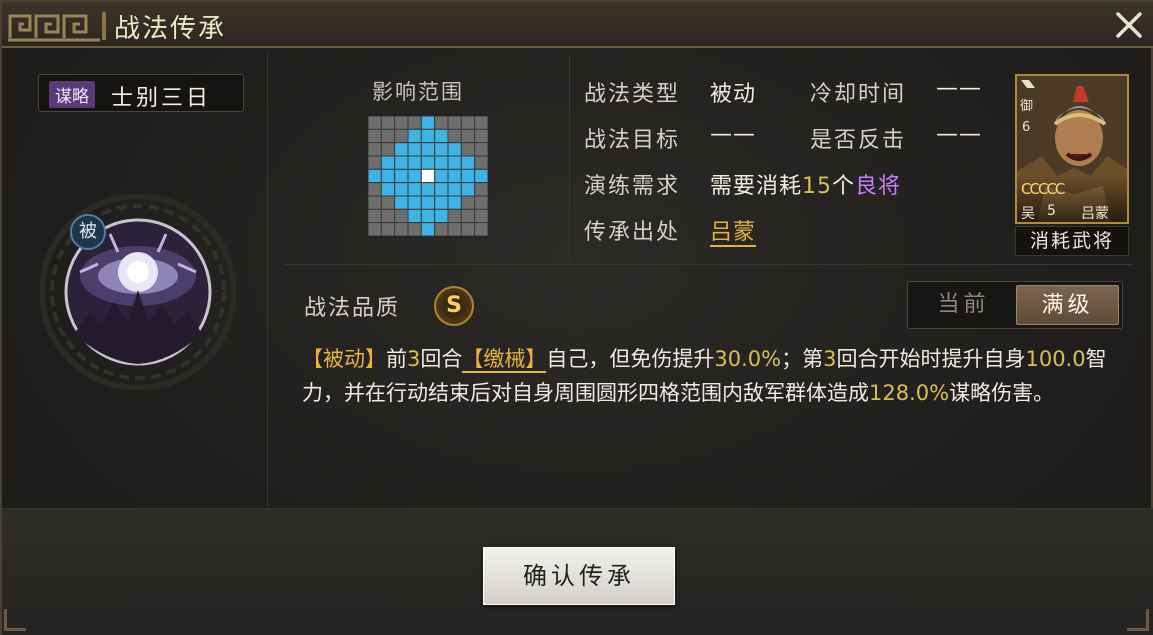 Image resolution: width=1153 pixels, height=635 pixels. Describe the element at coordinates (733, 233) in the screenshot. I see `source-general-link: 吕蒙` at that location.